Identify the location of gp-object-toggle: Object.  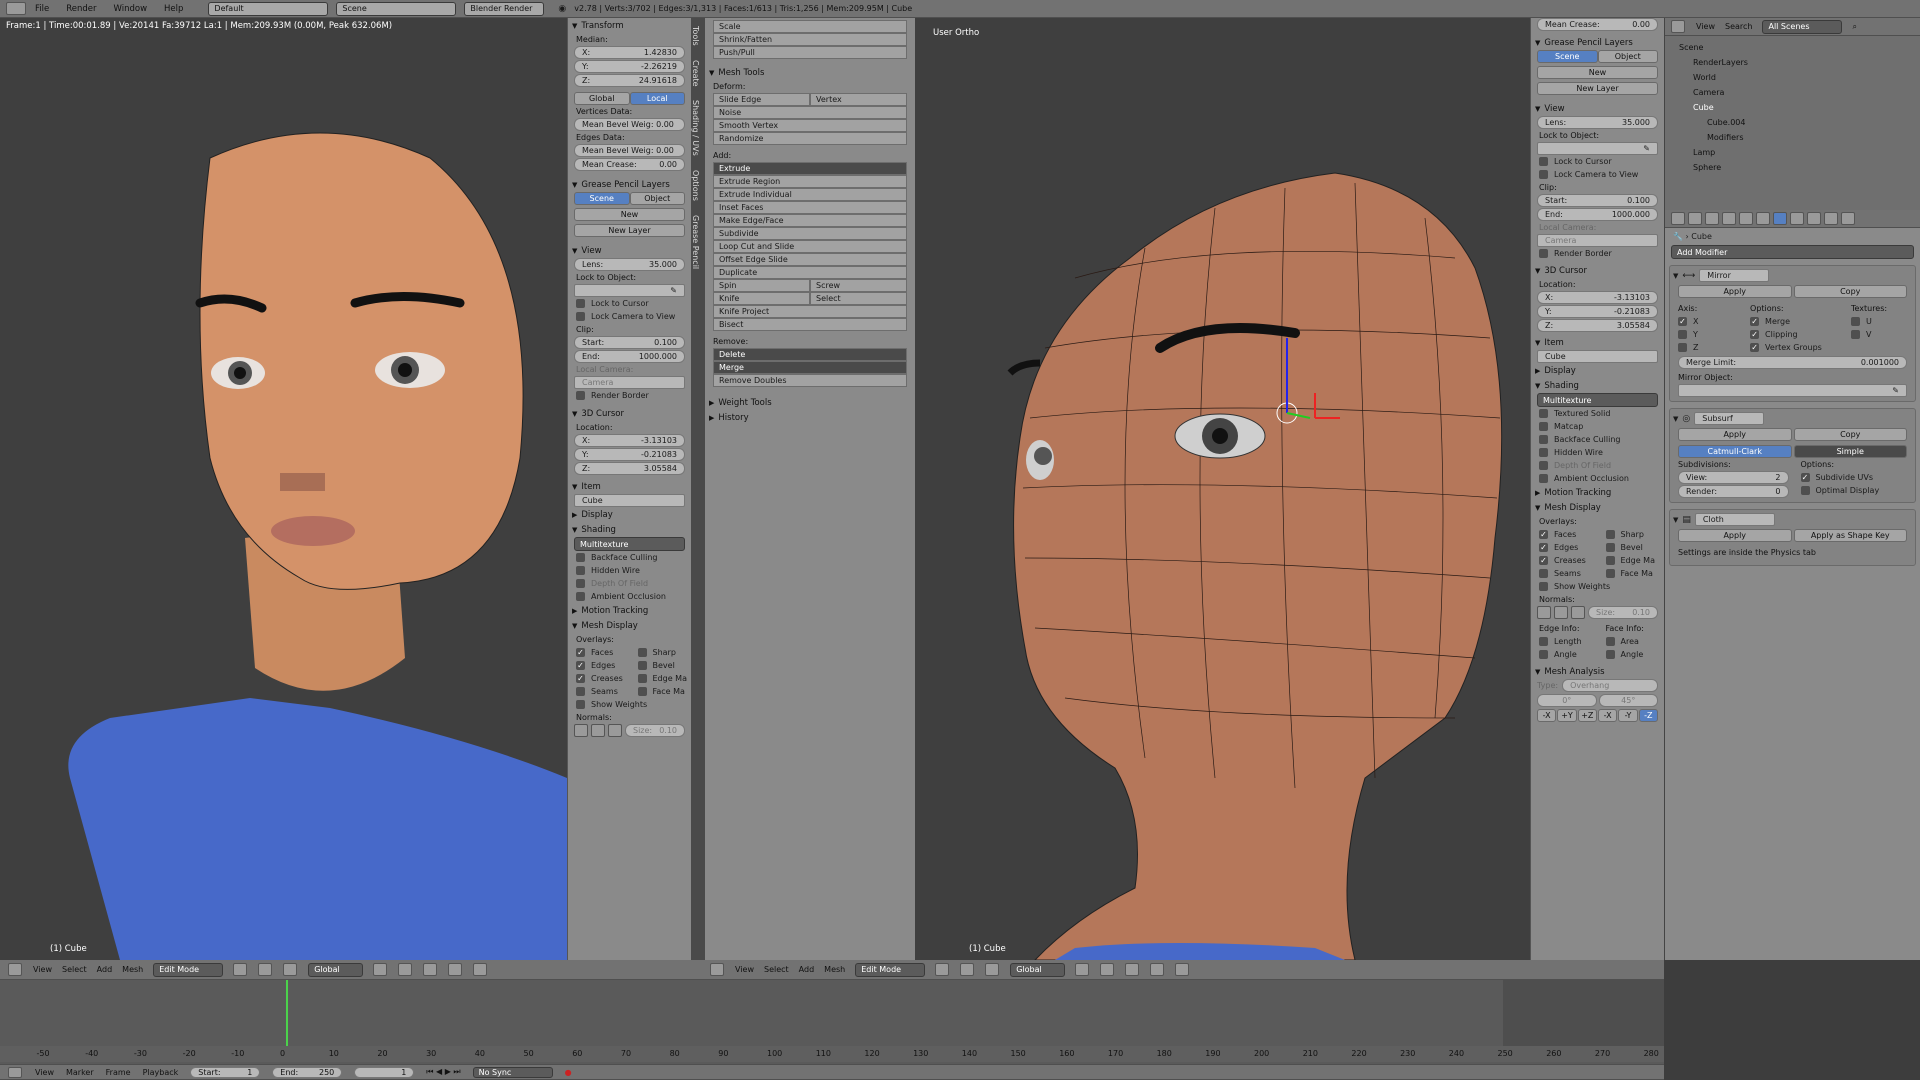
(657, 198).